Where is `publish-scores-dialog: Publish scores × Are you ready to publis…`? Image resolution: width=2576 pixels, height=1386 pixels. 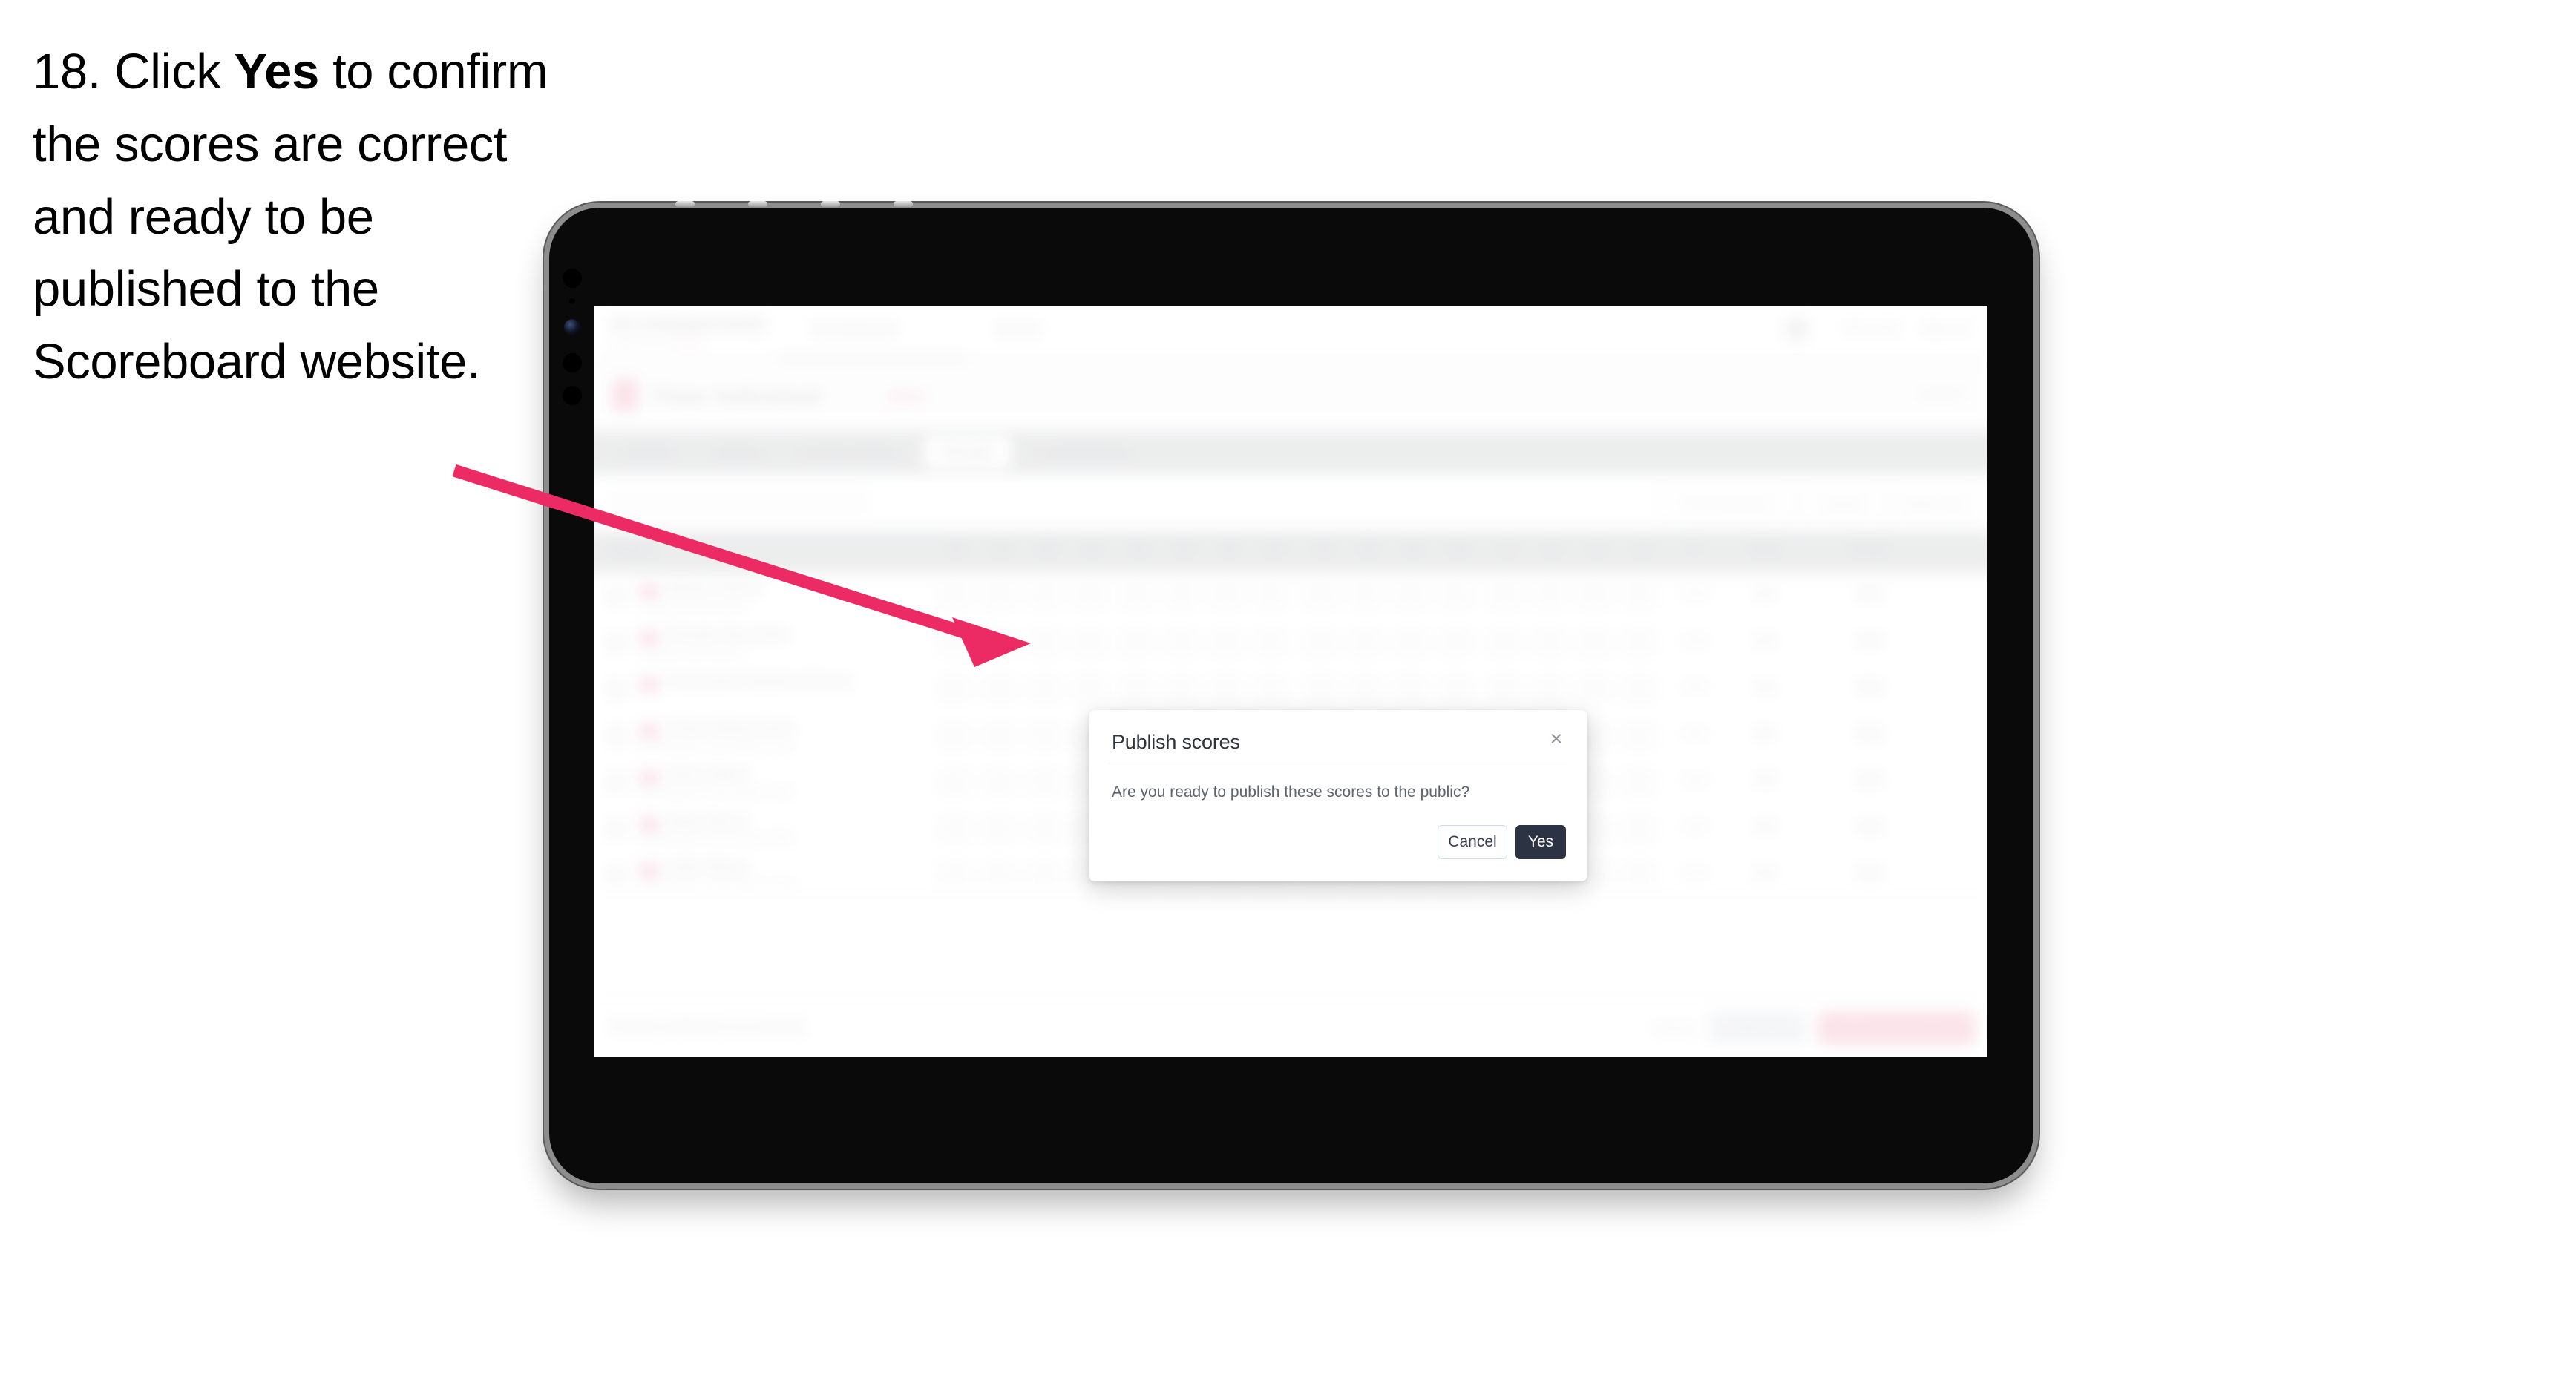 publish-scores-dialog: Publish scores × Are you ready to publis… is located at coordinates (1338, 796).